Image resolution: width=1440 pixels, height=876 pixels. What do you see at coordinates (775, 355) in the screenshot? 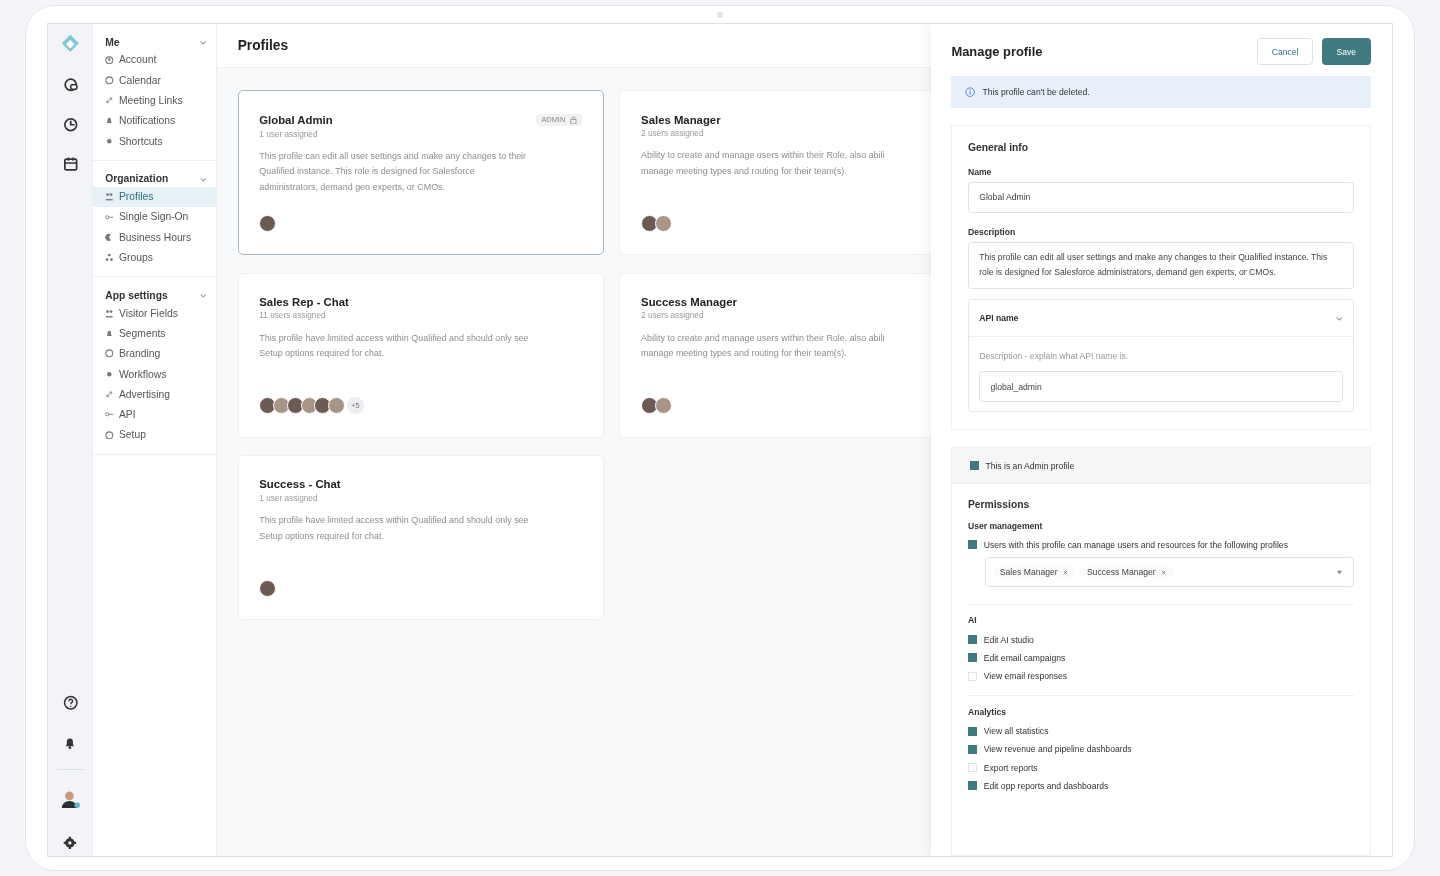
I see `profile-card: Success Manager 2 users assigned Ability to create and manage users within their Role, also abili manage meeting types and routing for their team(s).` at bounding box center [775, 355].